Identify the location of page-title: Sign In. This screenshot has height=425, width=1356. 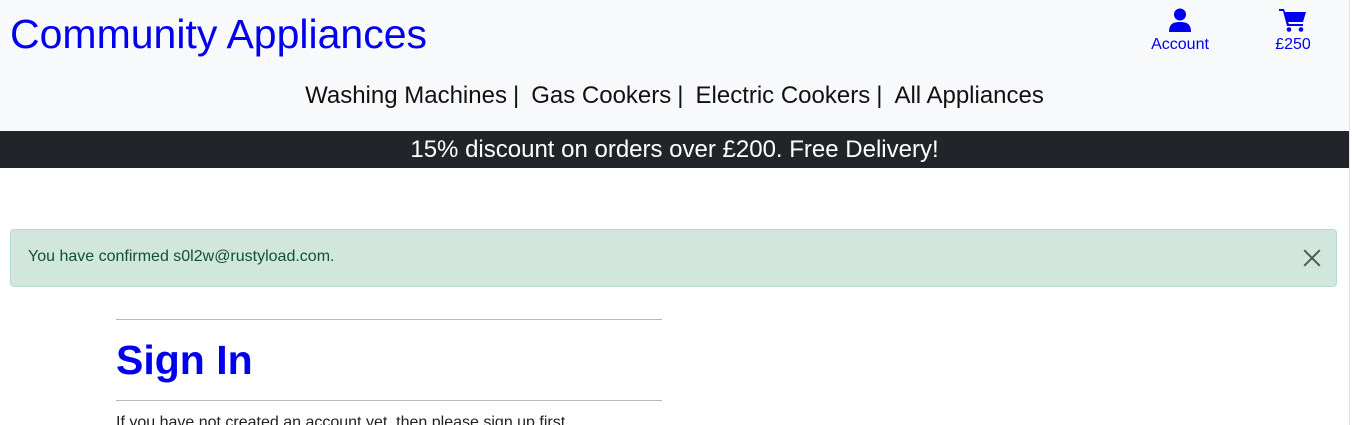
(184, 360).